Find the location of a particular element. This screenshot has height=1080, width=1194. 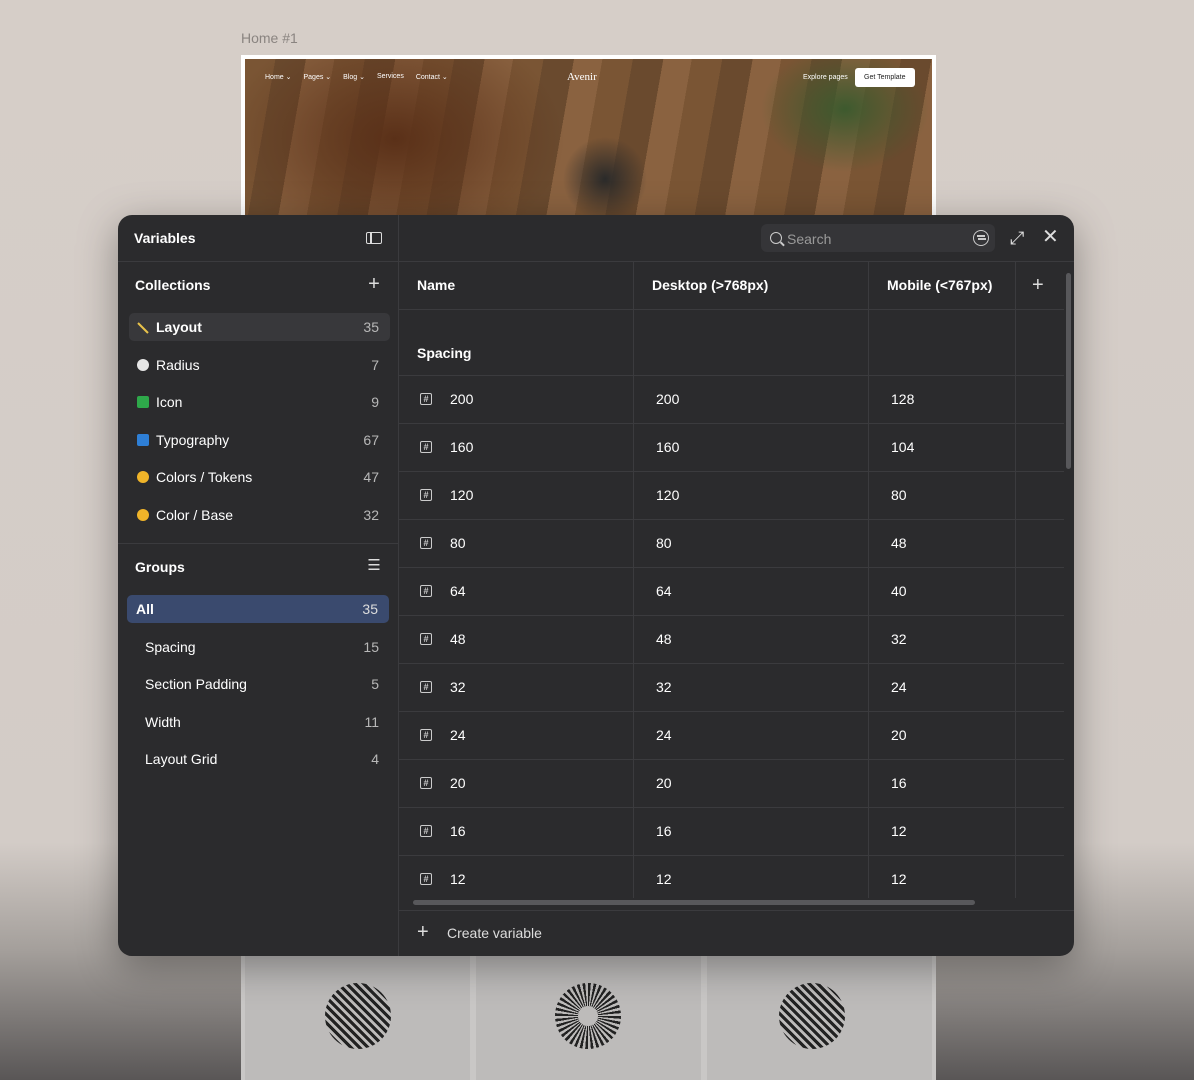

create-variable-button: Create variable is located at coordinates (494, 933).